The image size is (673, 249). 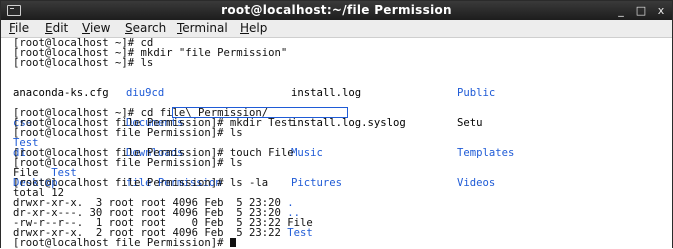 I want to click on ls-entry-directory: Videos, so click(x=476, y=183).